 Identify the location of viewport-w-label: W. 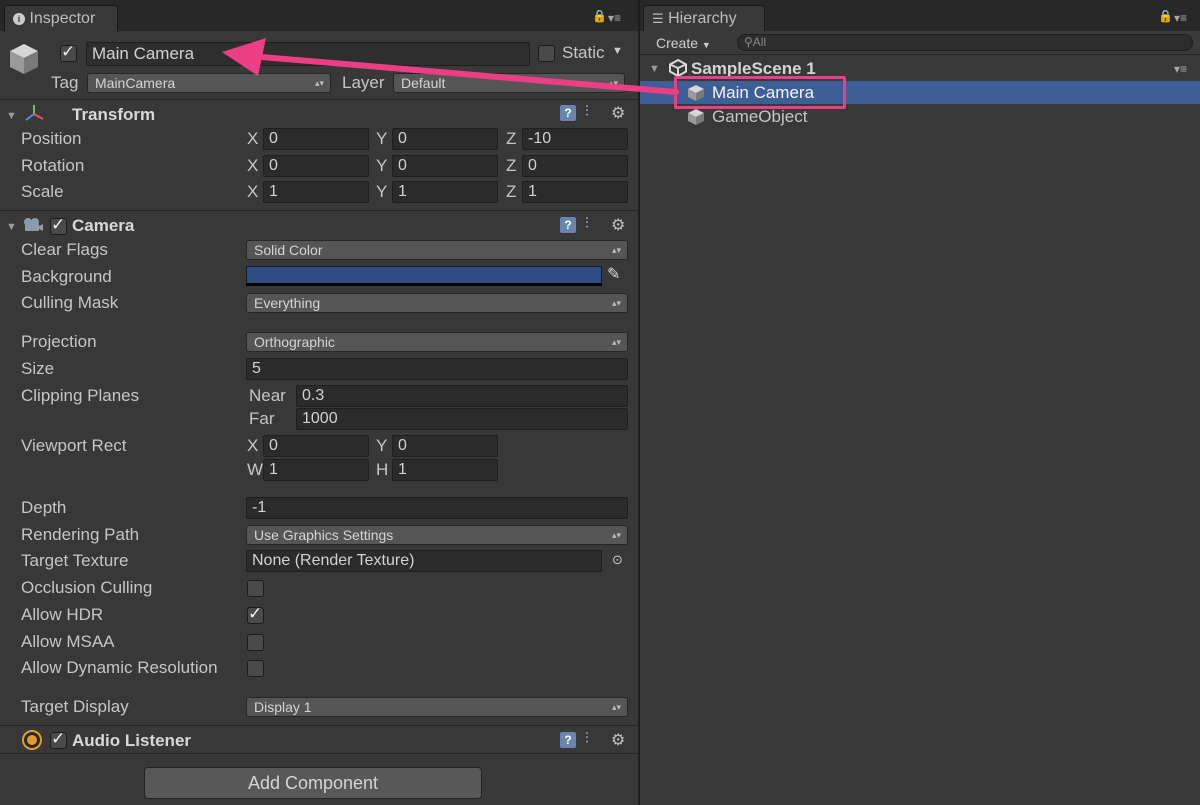
(255, 469).